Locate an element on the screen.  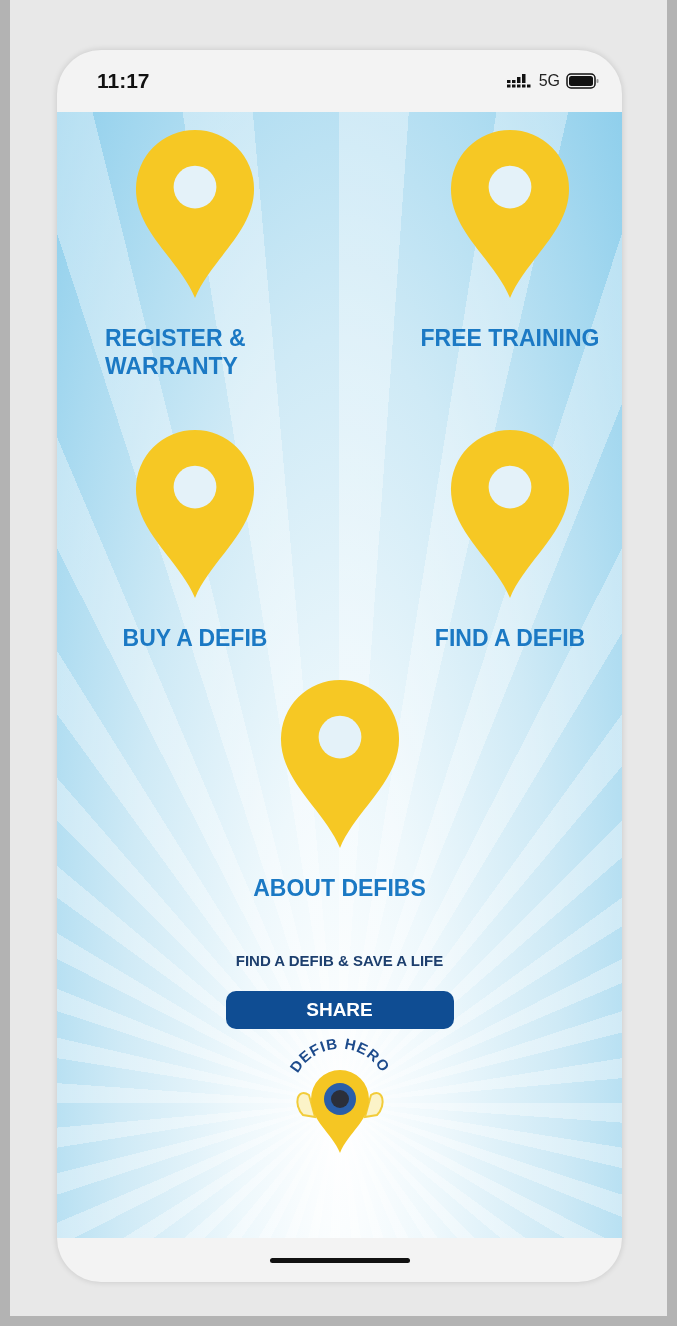
tile-label: FIND A DEFIB is located at coordinates (510, 638).